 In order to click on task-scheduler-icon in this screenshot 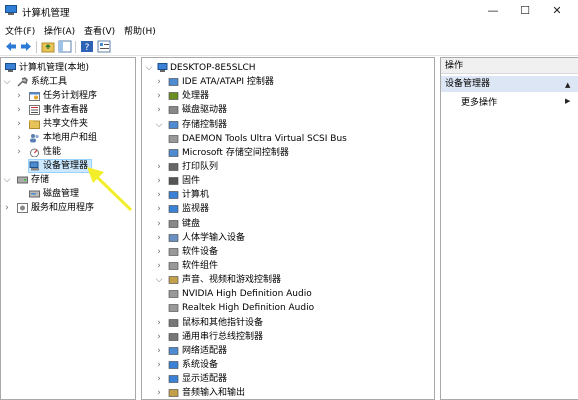, I will do `click(34, 96)`.